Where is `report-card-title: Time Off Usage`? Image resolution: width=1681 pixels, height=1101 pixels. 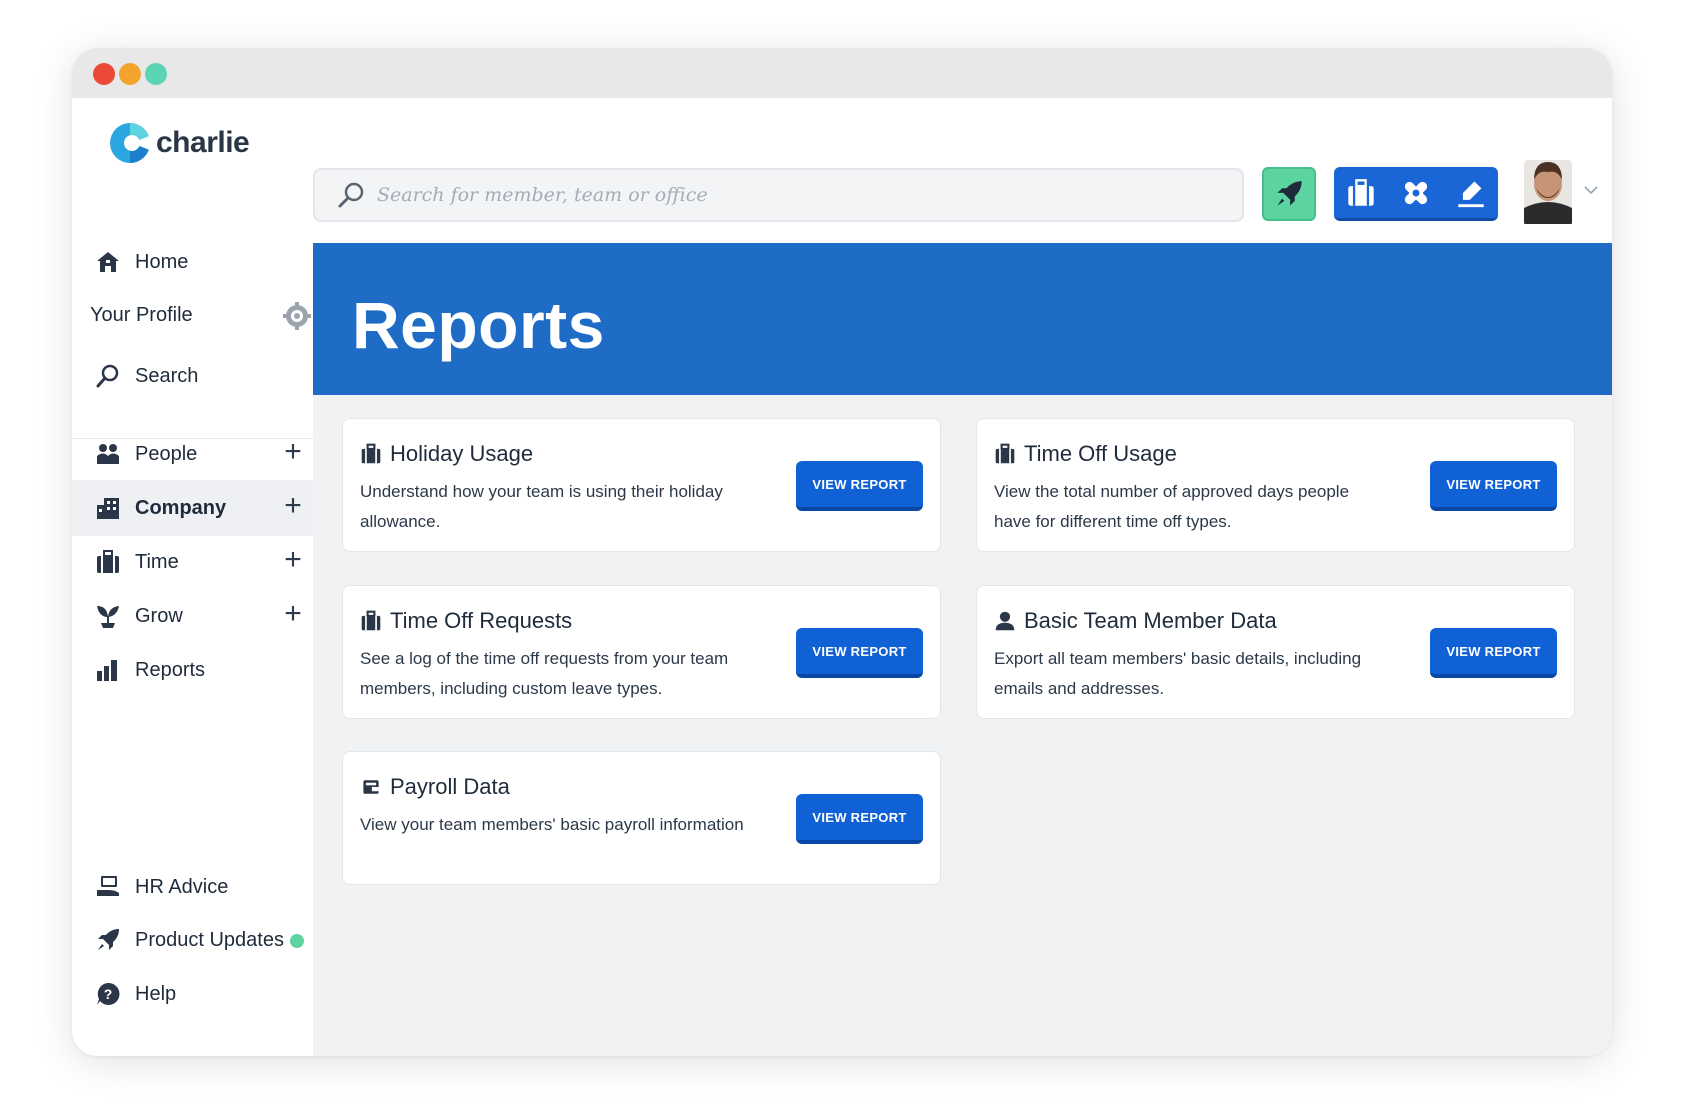
report-card-title: Time Off Usage is located at coordinates (1085, 454).